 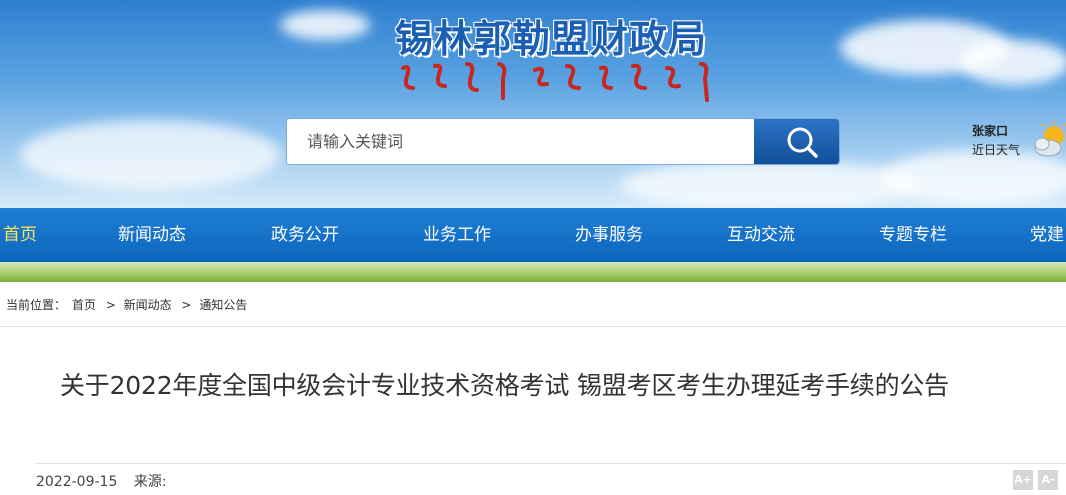 What do you see at coordinates (996, 141) in the screenshot?
I see `weather-widget: 张家口 近日天气` at bounding box center [996, 141].